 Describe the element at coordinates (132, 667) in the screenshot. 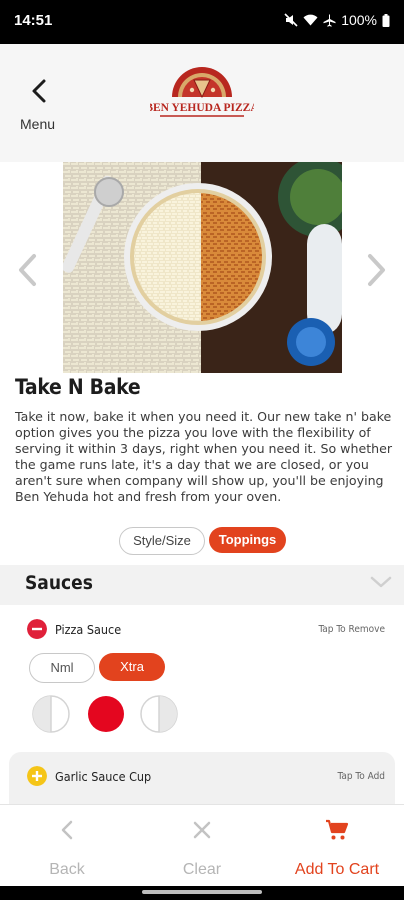

I see `amount-extra-button: Xtra` at that location.